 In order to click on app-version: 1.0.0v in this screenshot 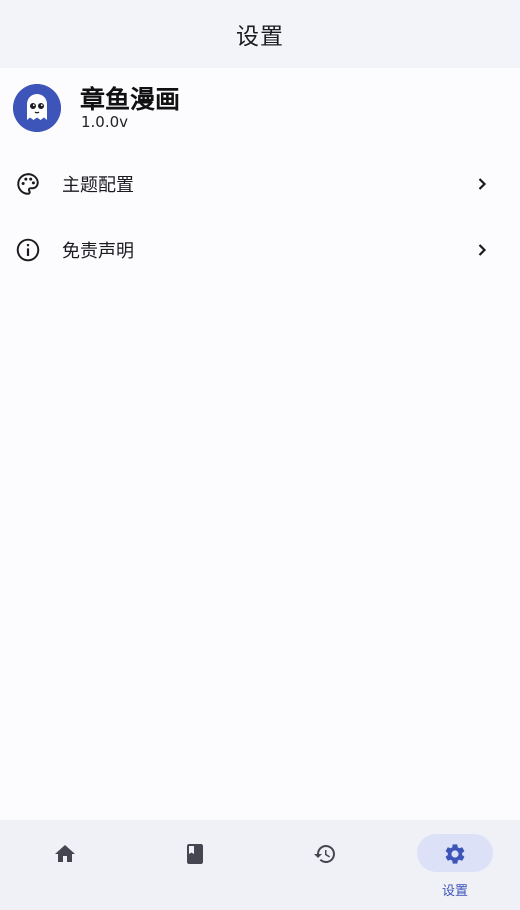, I will do `click(105, 122)`.